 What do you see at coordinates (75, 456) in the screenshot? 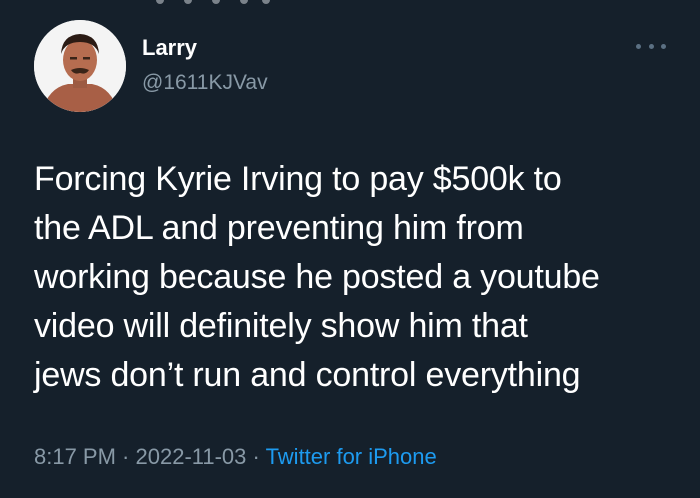
I see `tweet-time: 8:17 PM` at bounding box center [75, 456].